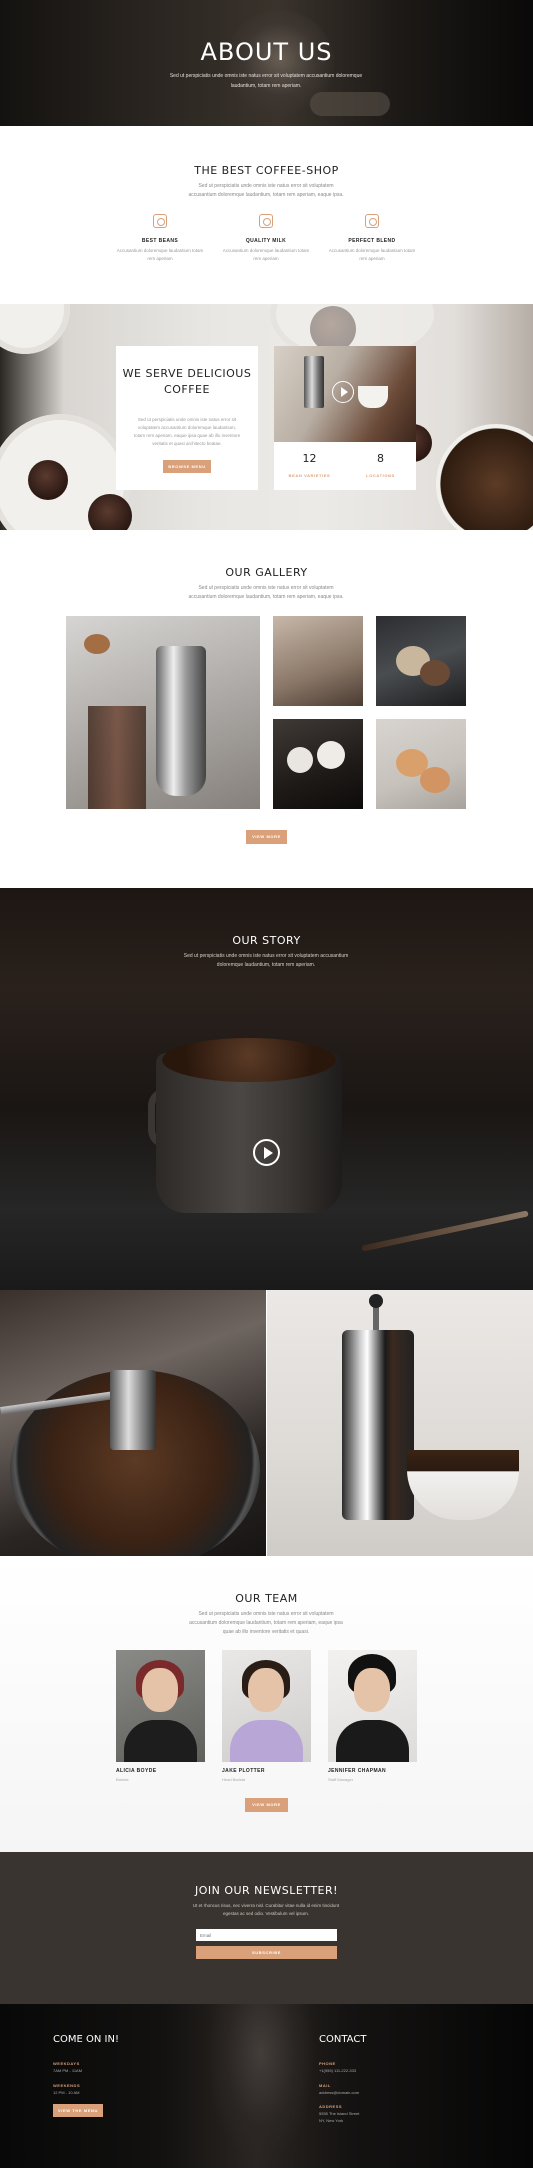 This screenshot has width=533, height=2170. What do you see at coordinates (266, 241) in the screenshot?
I see `feature-title: QUALITY MILK` at bounding box center [266, 241].